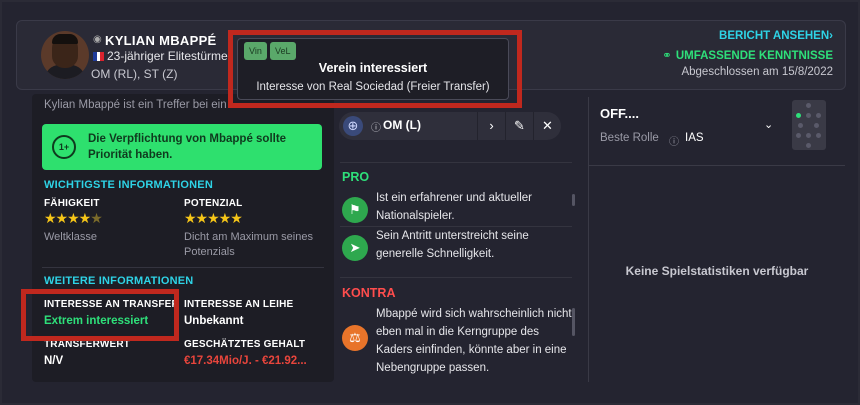  I want to click on position-value: OM (L), so click(402, 125).